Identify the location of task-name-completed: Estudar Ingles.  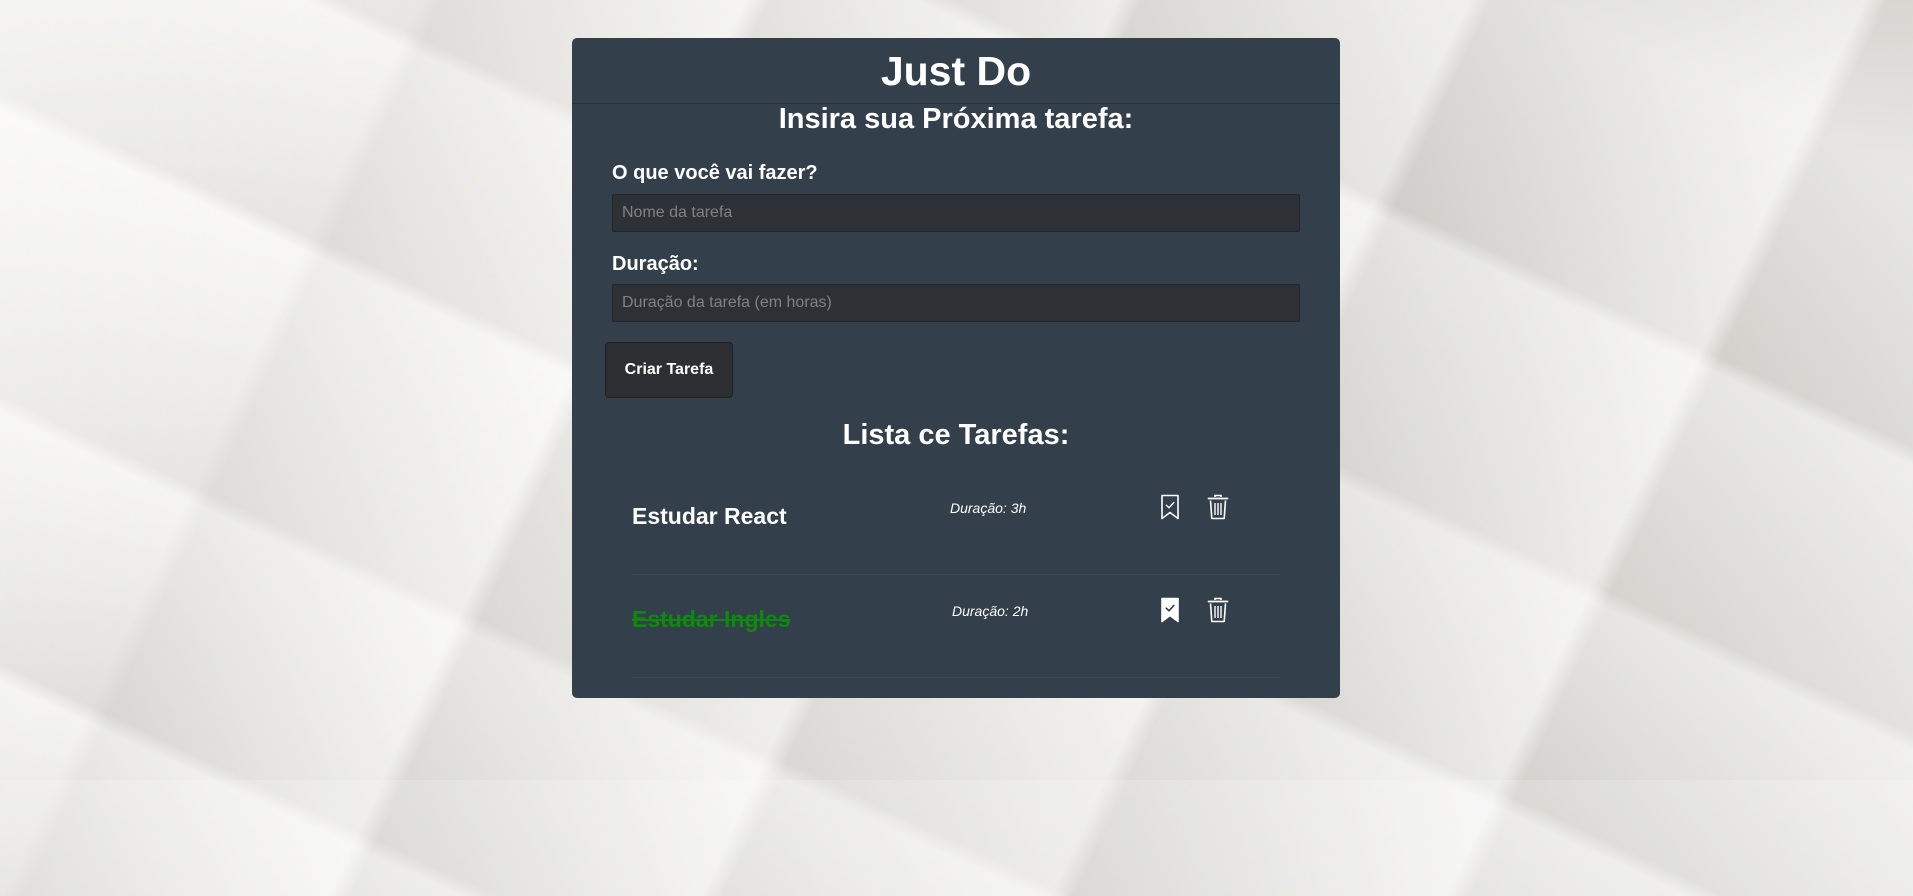
(711, 619).